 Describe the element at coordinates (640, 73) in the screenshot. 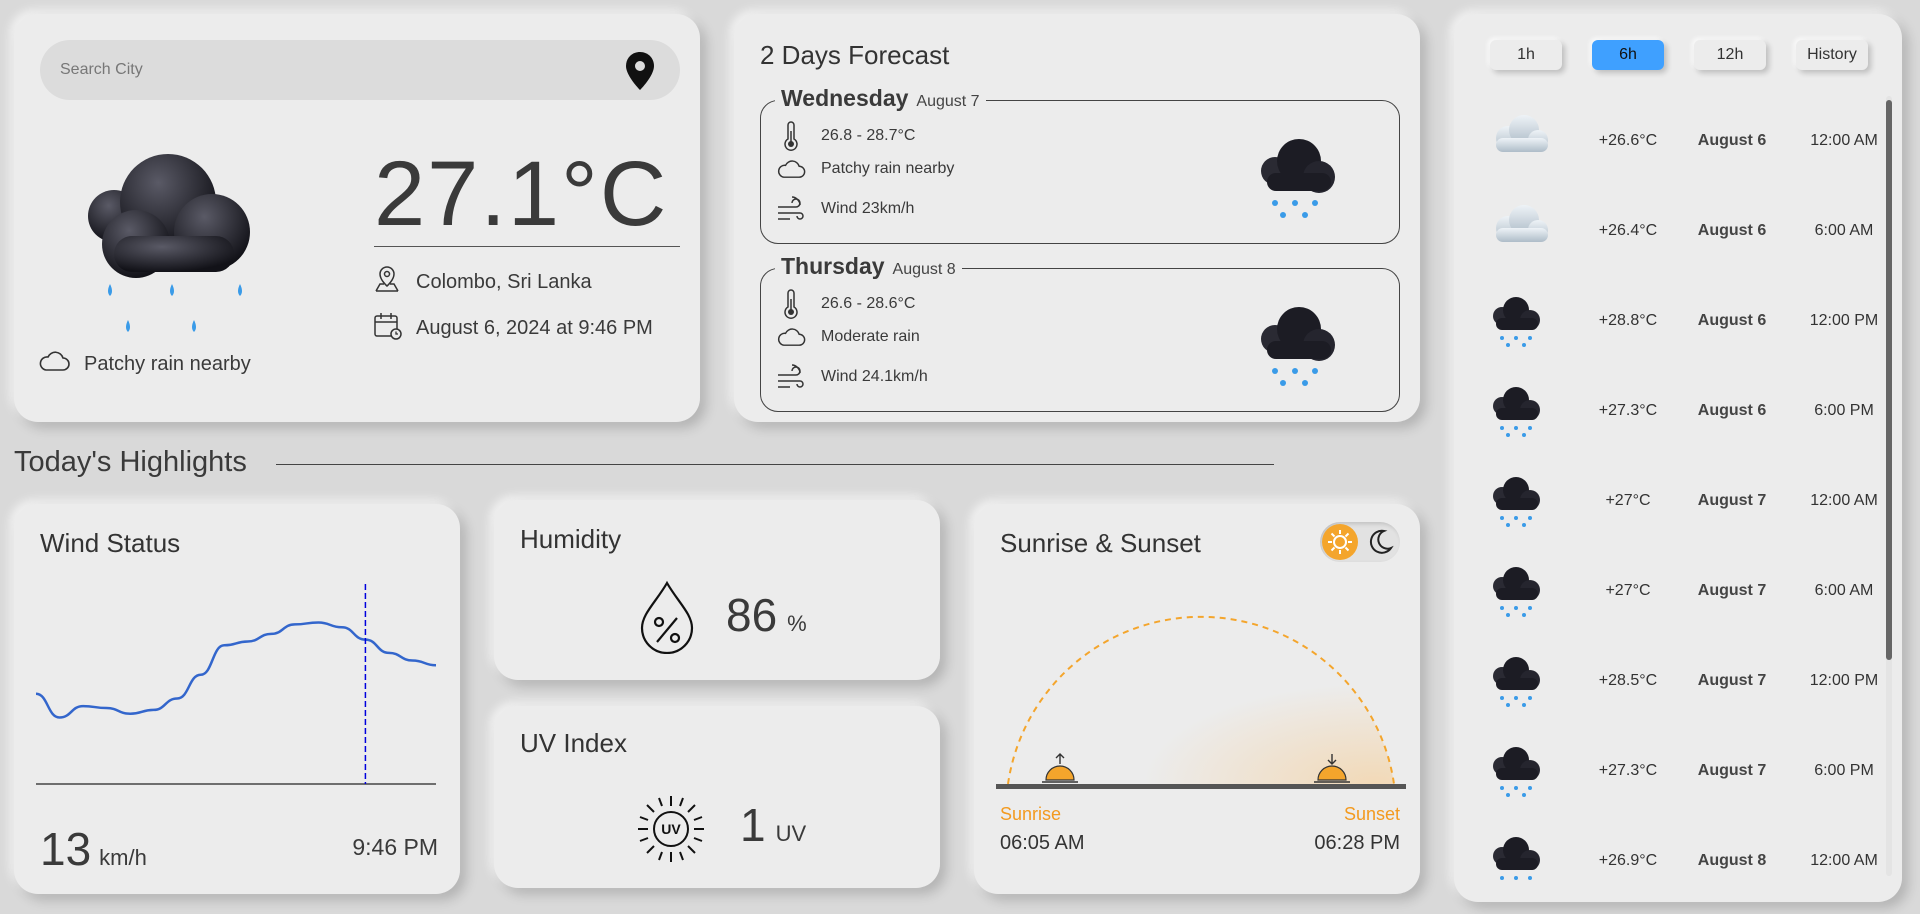

I see `location-pin-icon` at that location.